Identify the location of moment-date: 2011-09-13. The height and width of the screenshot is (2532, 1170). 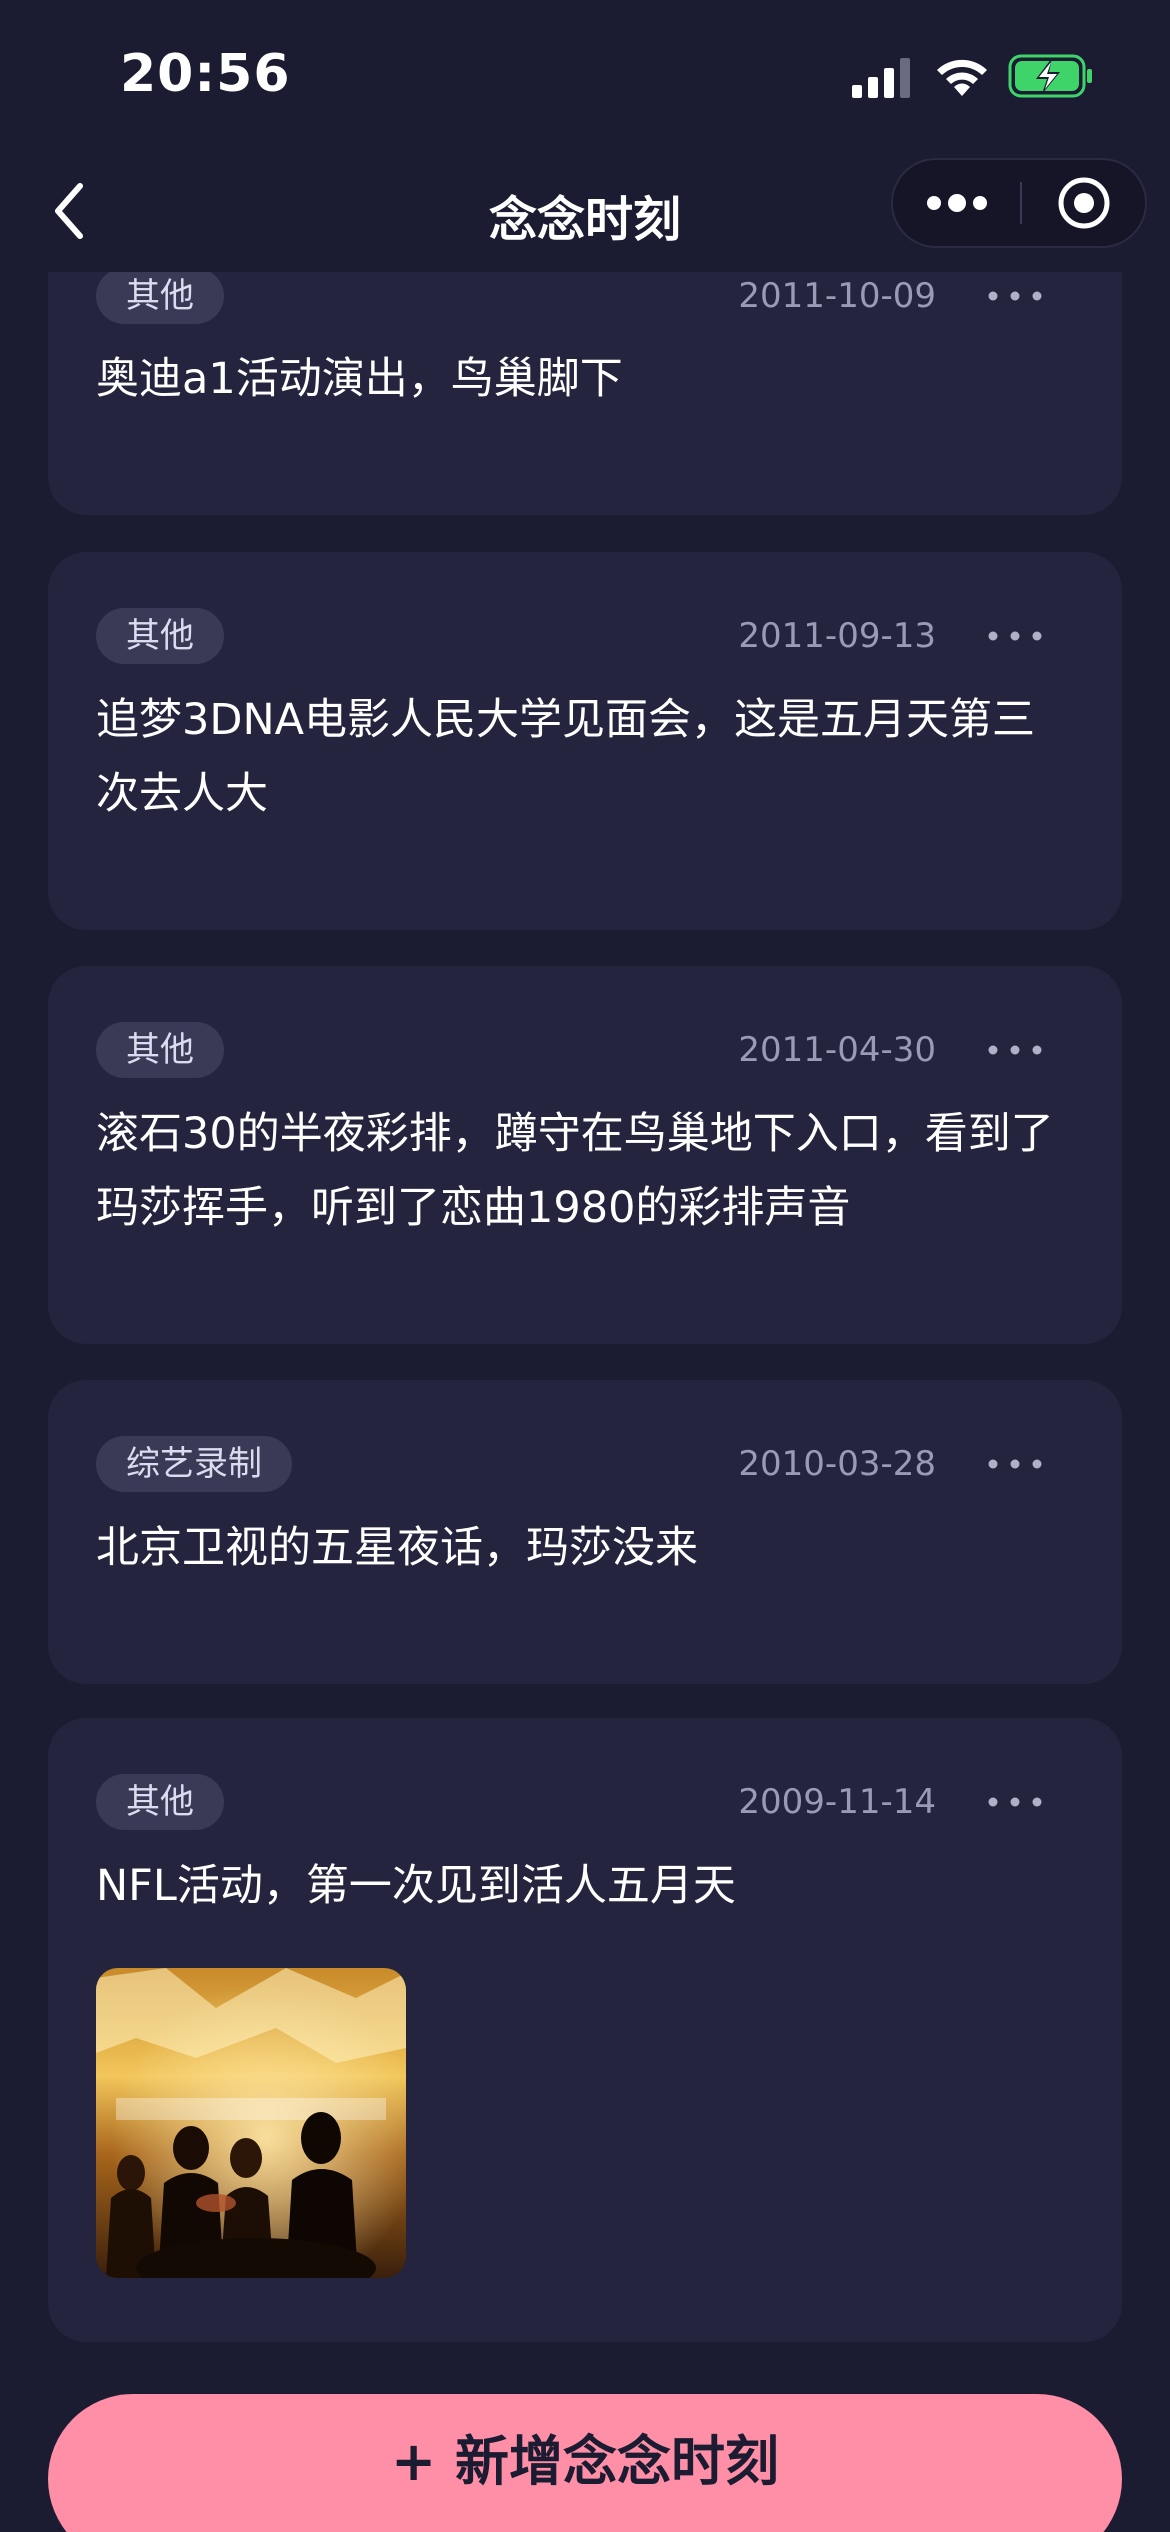
(837, 636).